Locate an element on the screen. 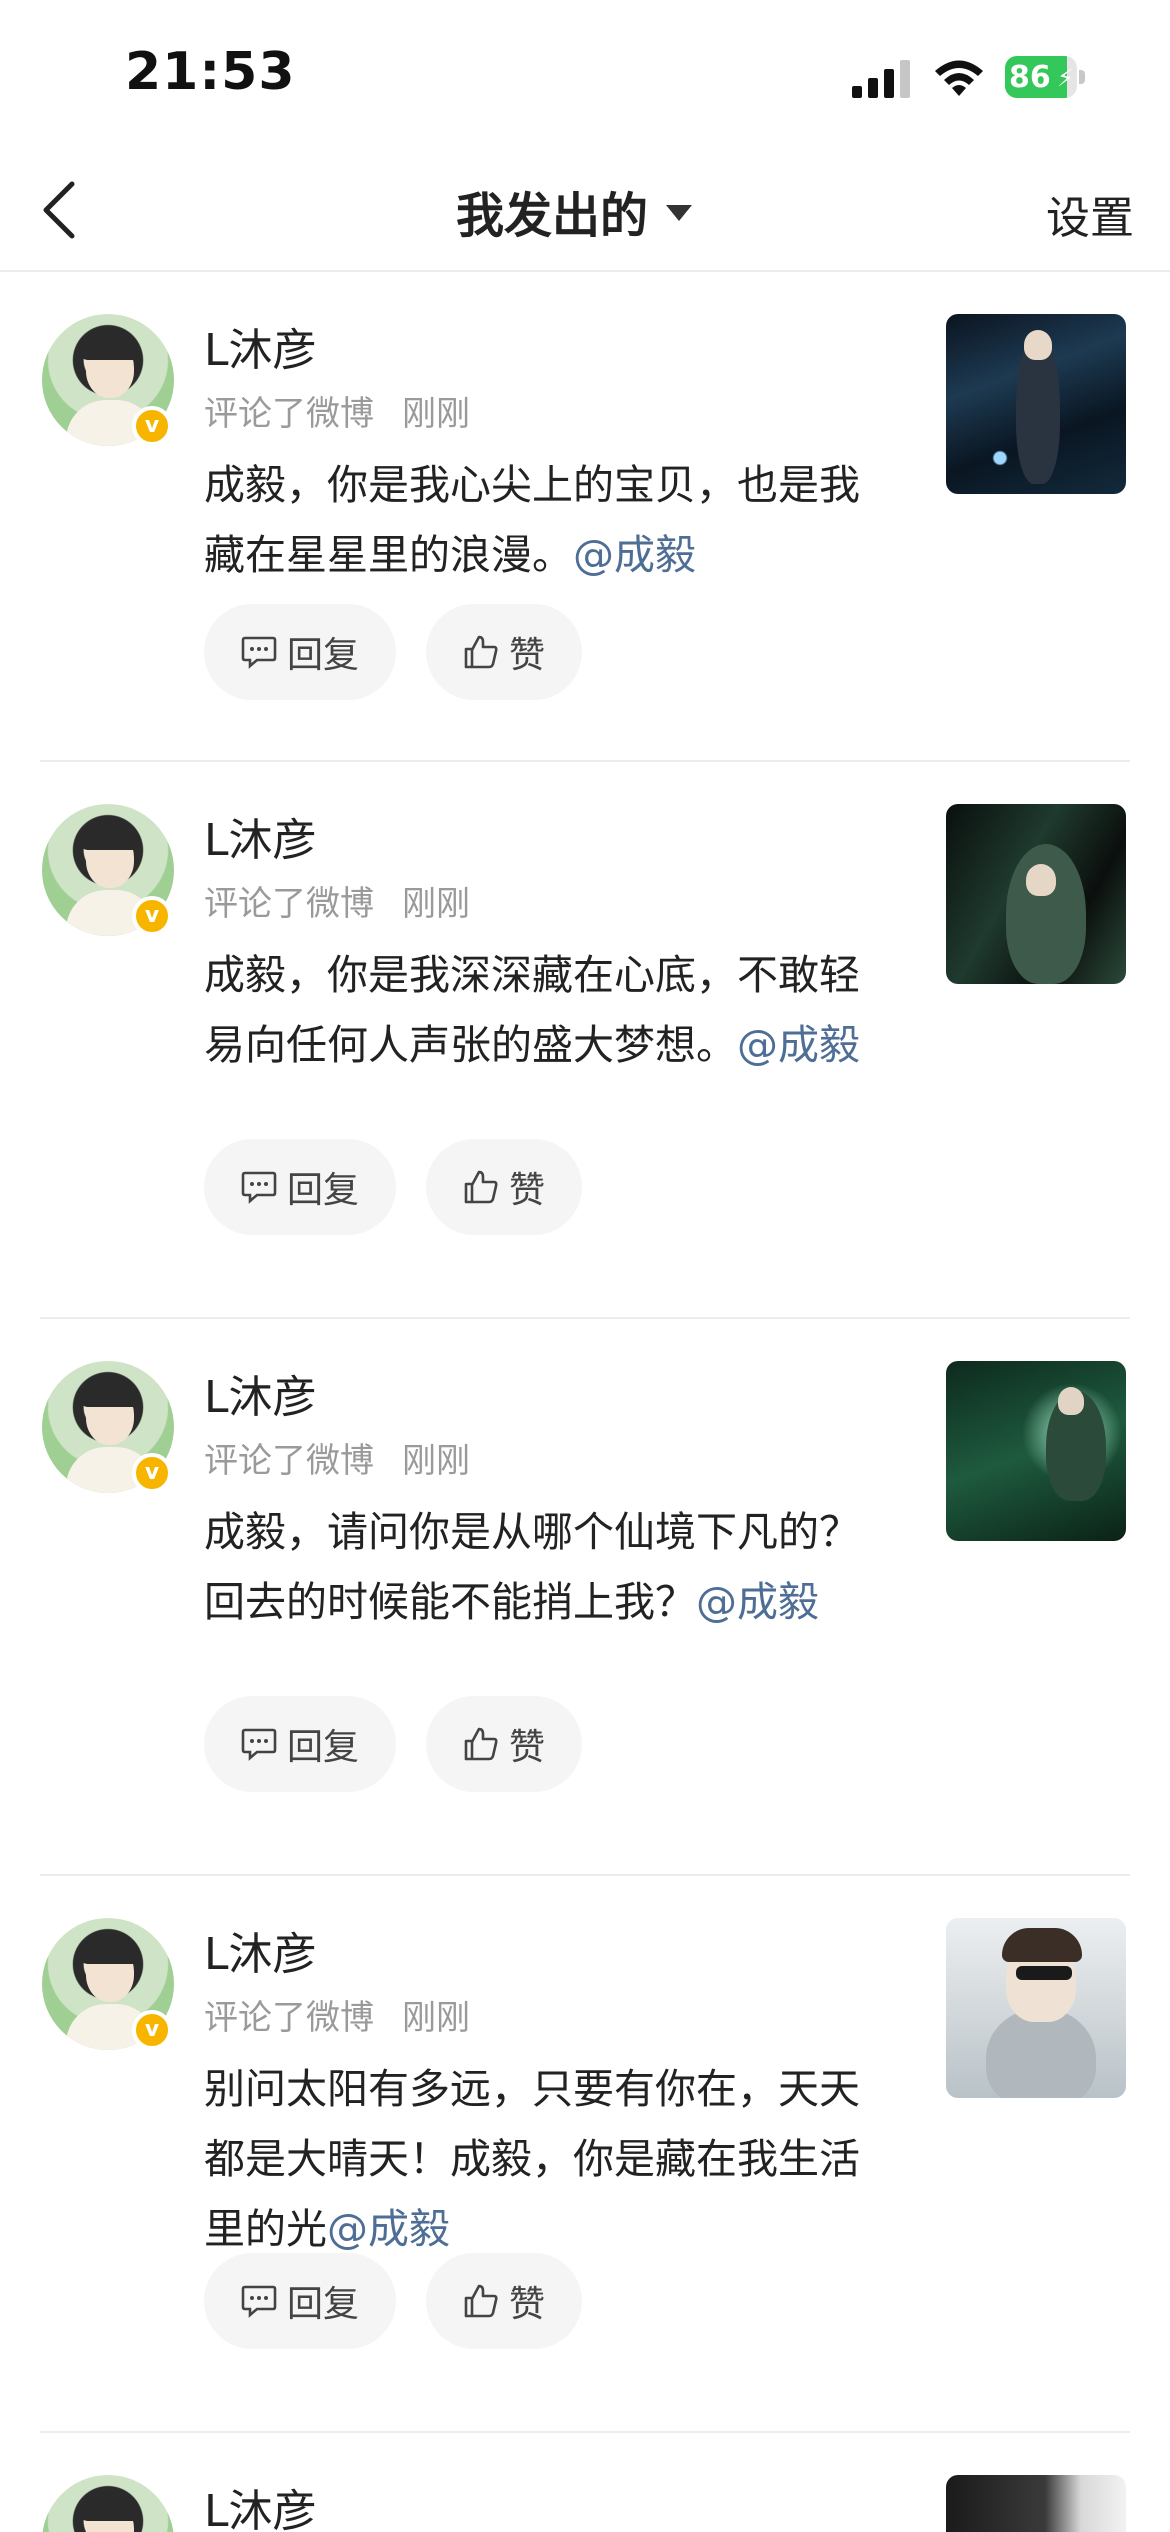  battery-indicator: 86 ⚡ is located at coordinates (1045, 77).